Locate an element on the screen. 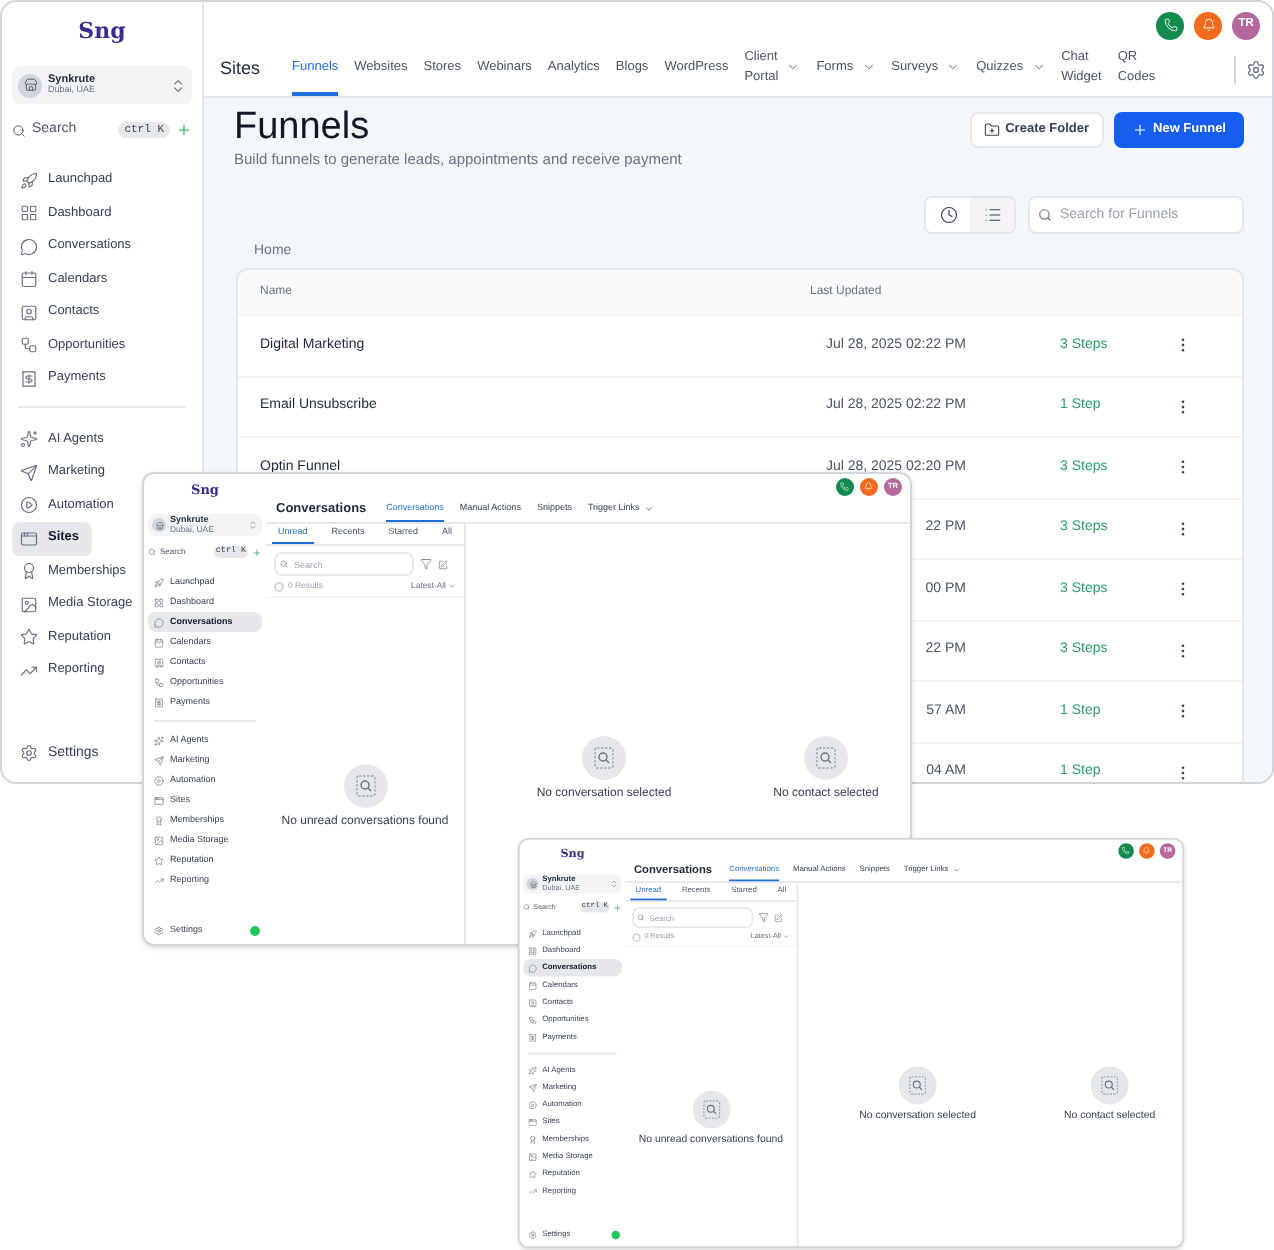  logo: Sng is located at coordinates (102, 31).